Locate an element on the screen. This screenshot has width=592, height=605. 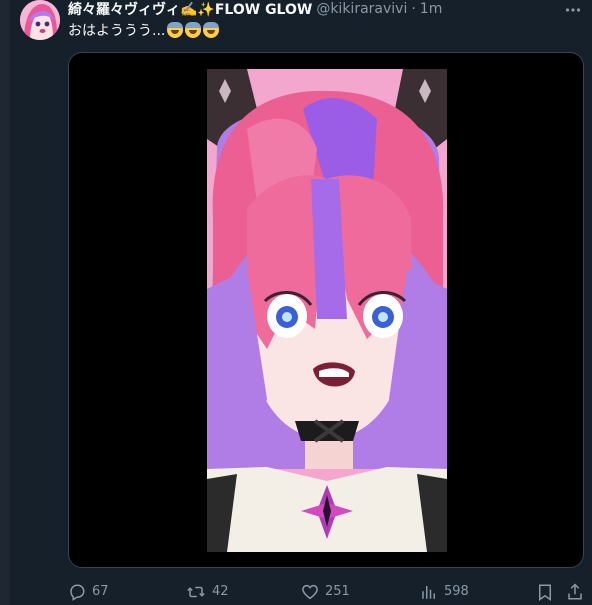
bookmark-icon is located at coordinates (545, 592).